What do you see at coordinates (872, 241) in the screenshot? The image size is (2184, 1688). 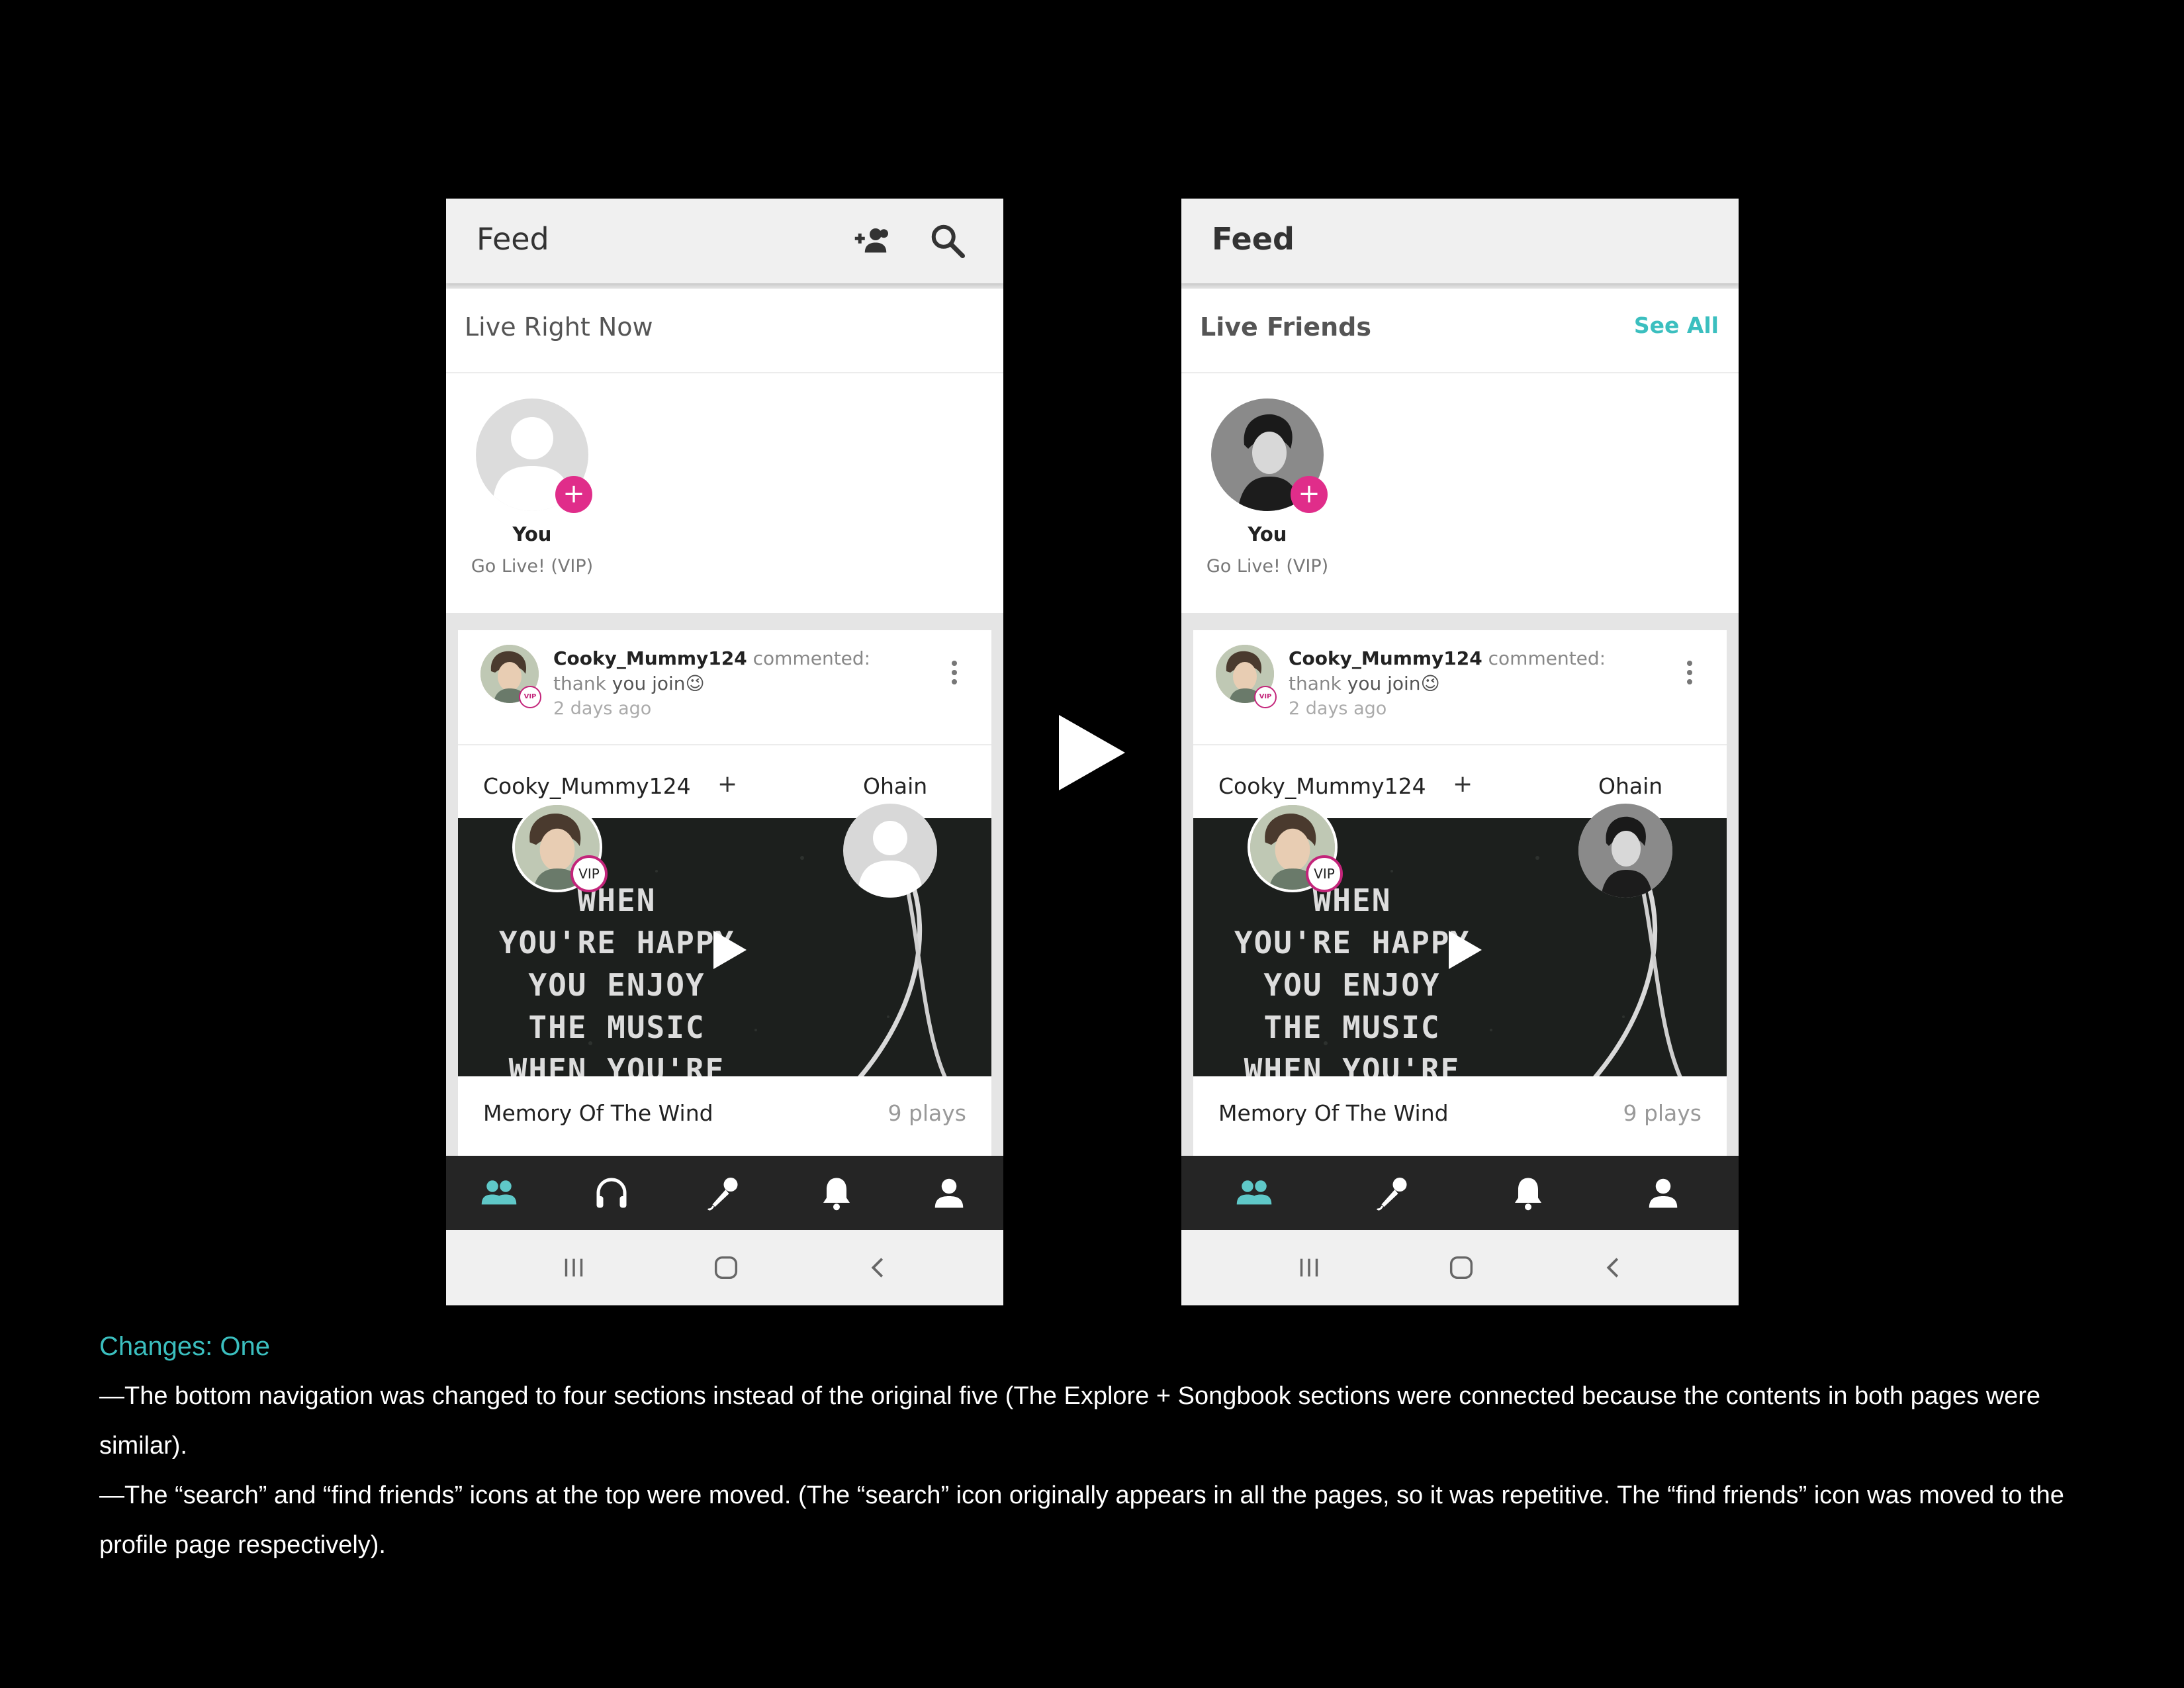 I see `add-friends-icon` at bounding box center [872, 241].